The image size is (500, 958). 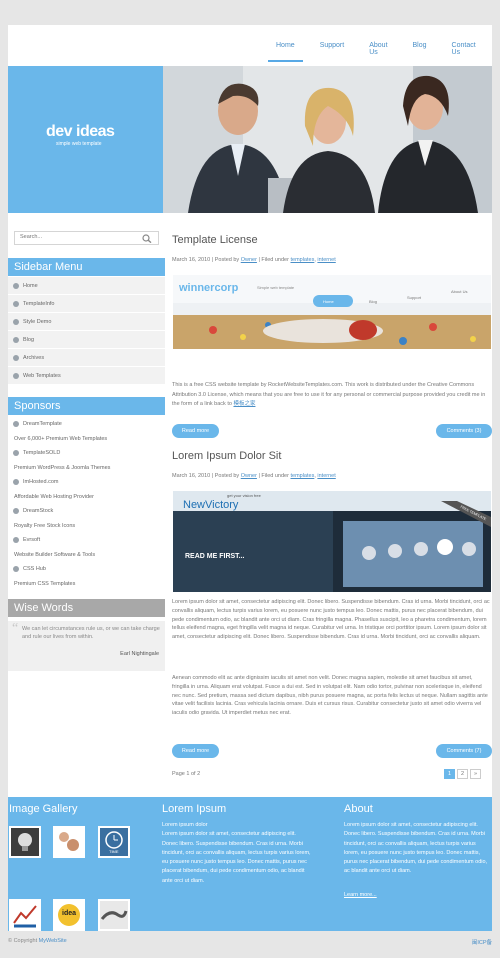 I want to click on page-button-1: 1, so click(x=449, y=774).